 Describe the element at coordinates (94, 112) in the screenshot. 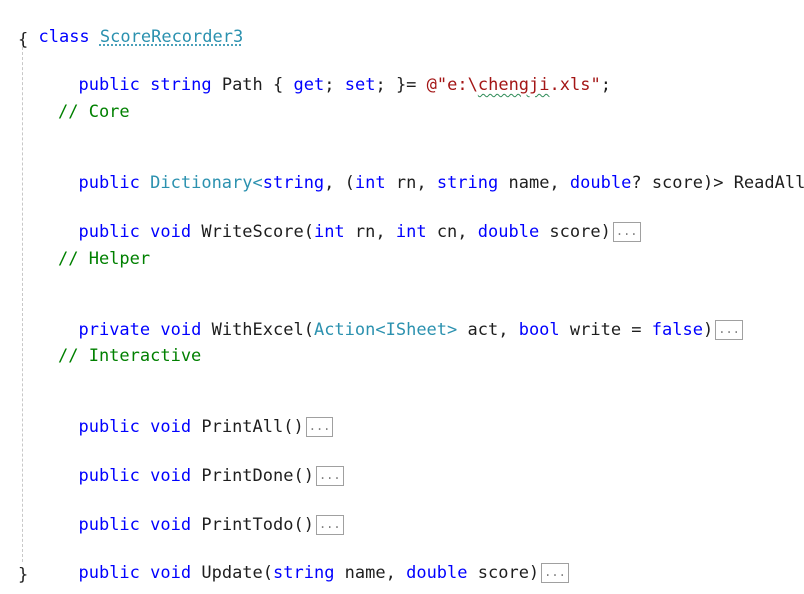

I see `comment-core: // Core` at that location.